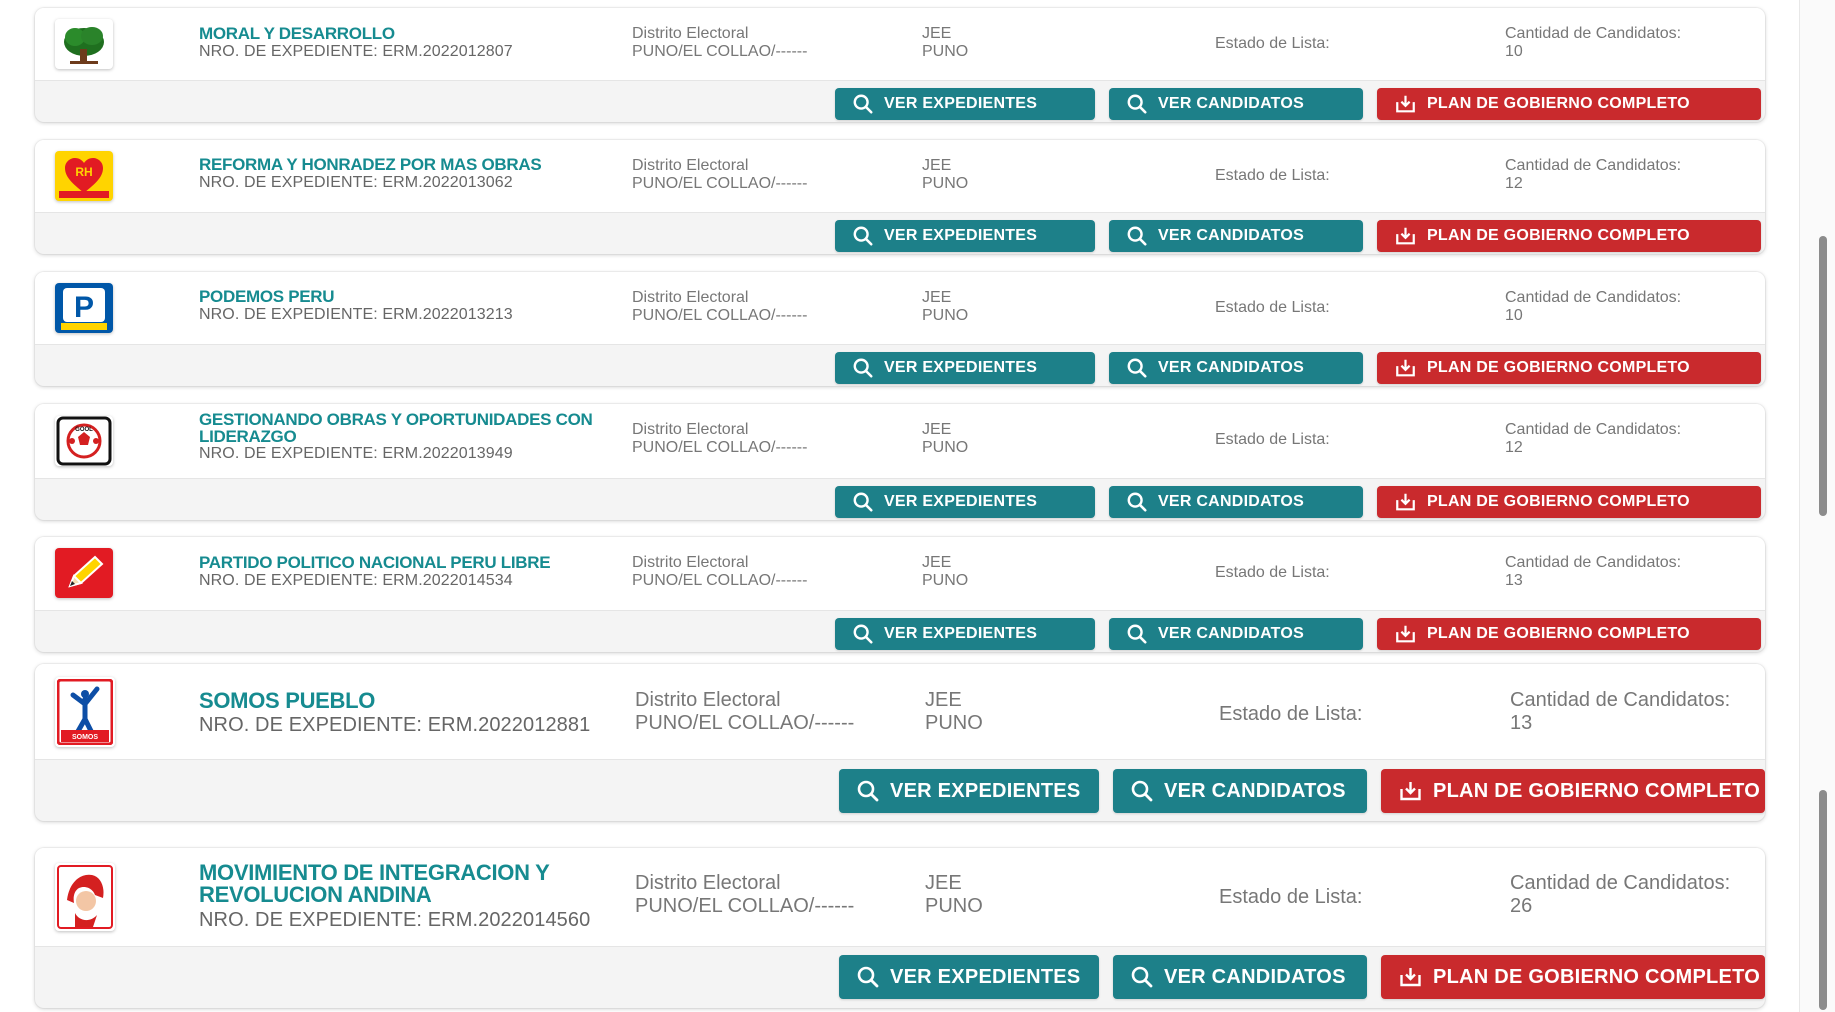  Describe the element at coordinates (1620, 895) in the screenshot. I see `cantidad-candidatos: Cantidad de Candidatos: 26` at that location.